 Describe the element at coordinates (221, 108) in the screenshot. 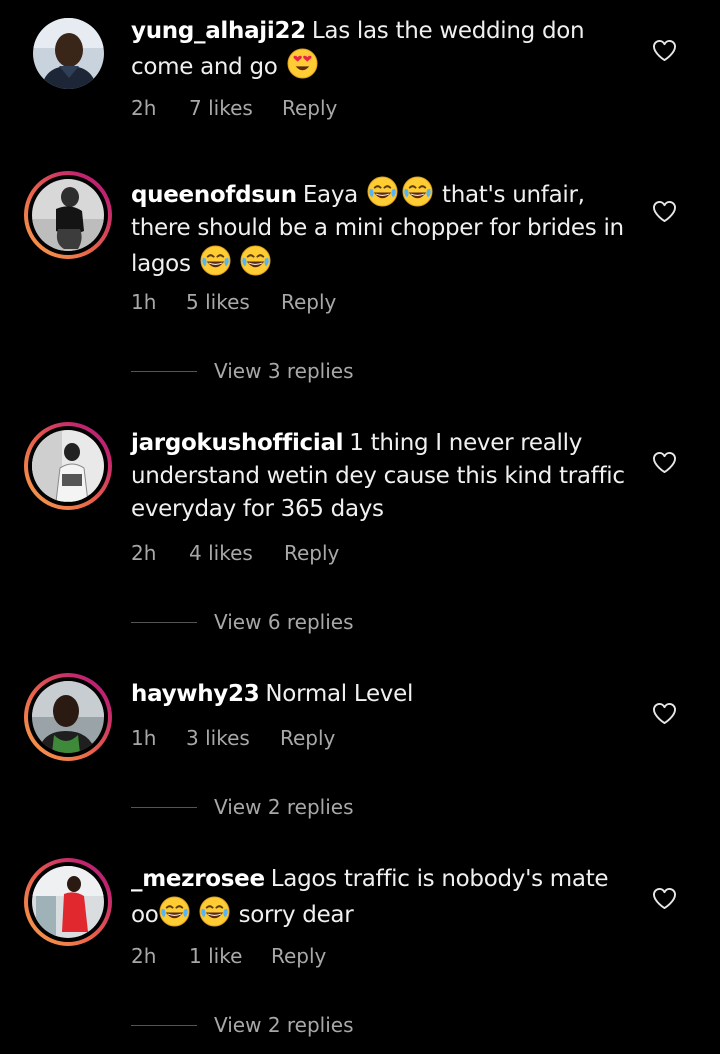

I see `comment-likes: 7 likes` at that location.